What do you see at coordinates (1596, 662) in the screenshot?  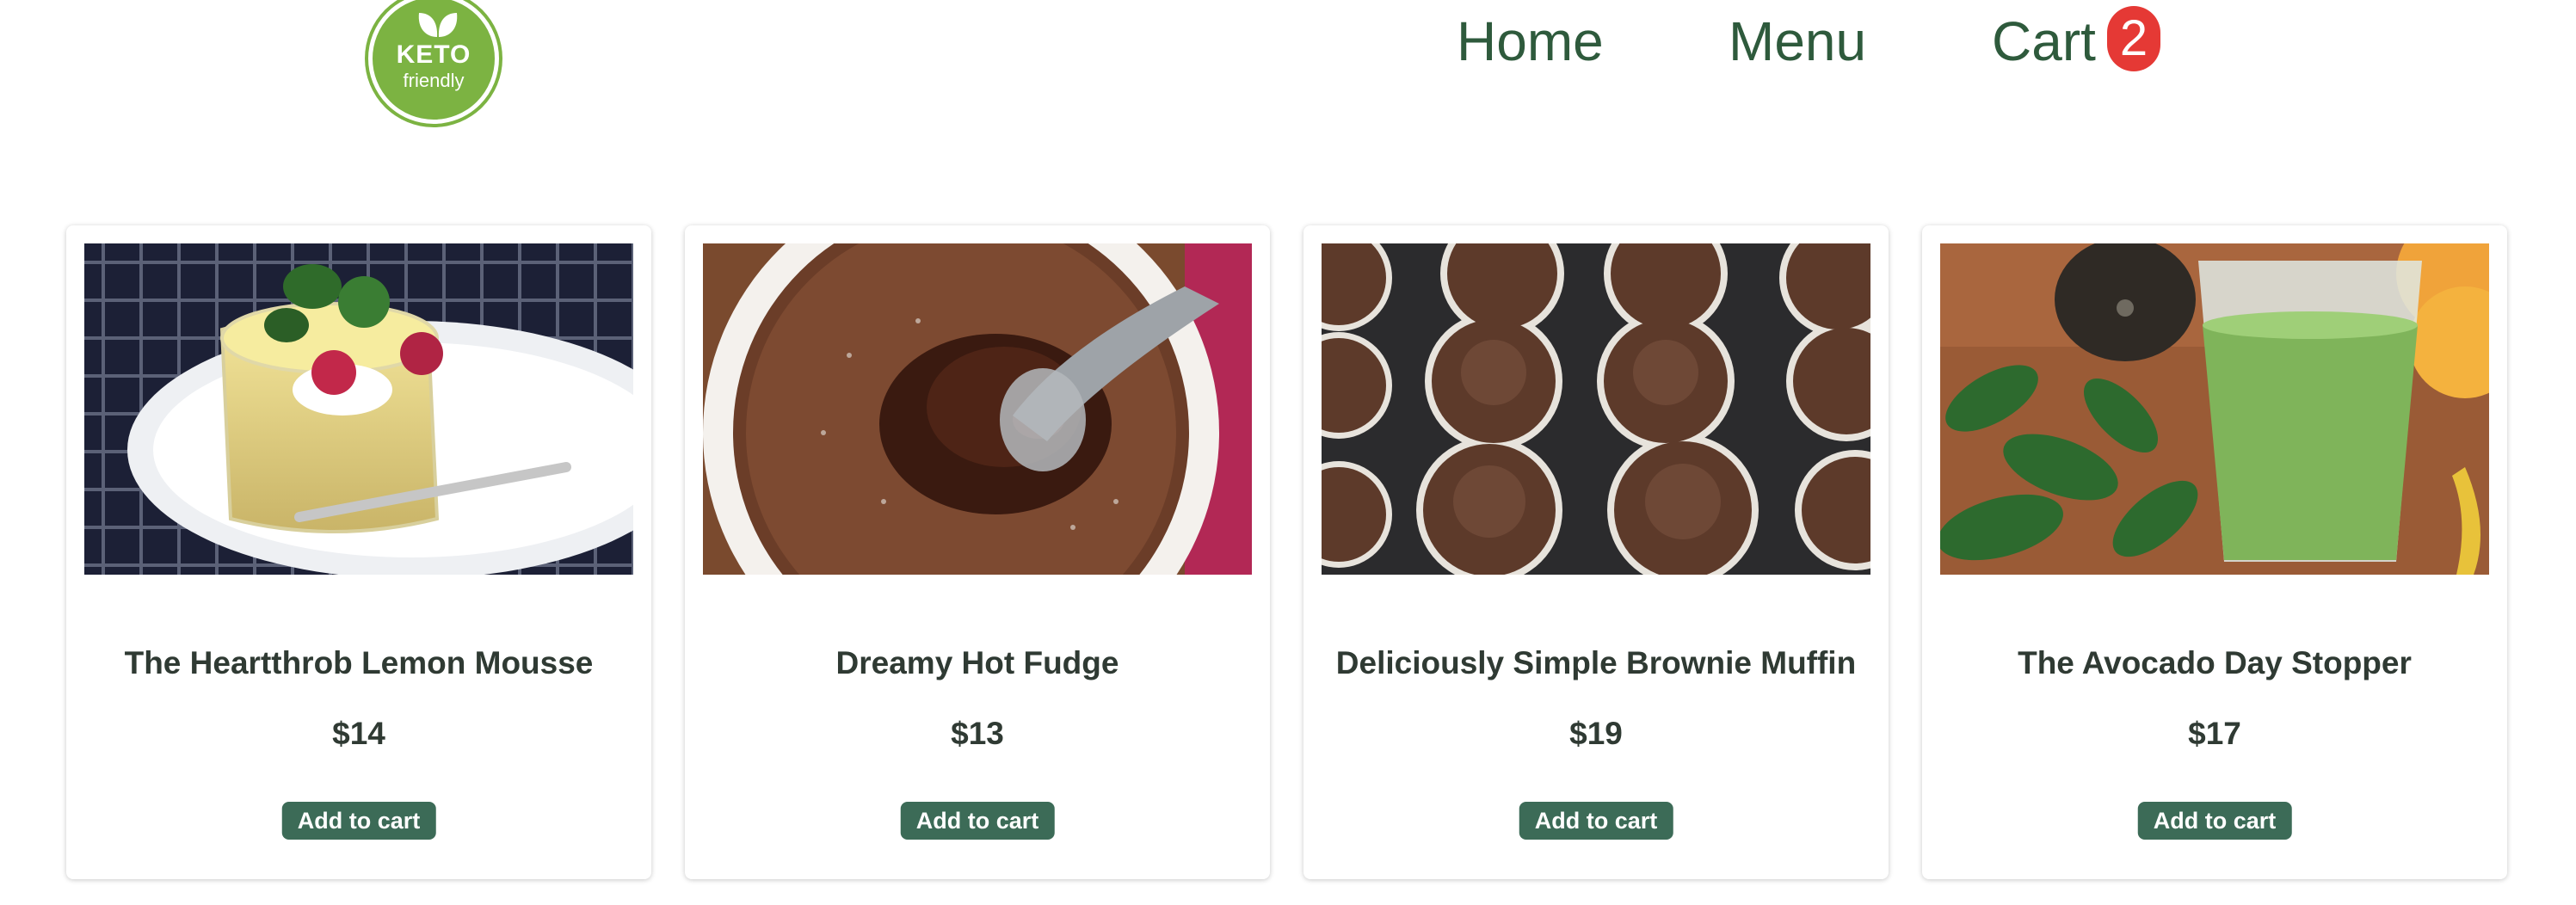 I see `product-title: Deliciously Simple Brownie Muffin` at bounding box center [1596, 662].